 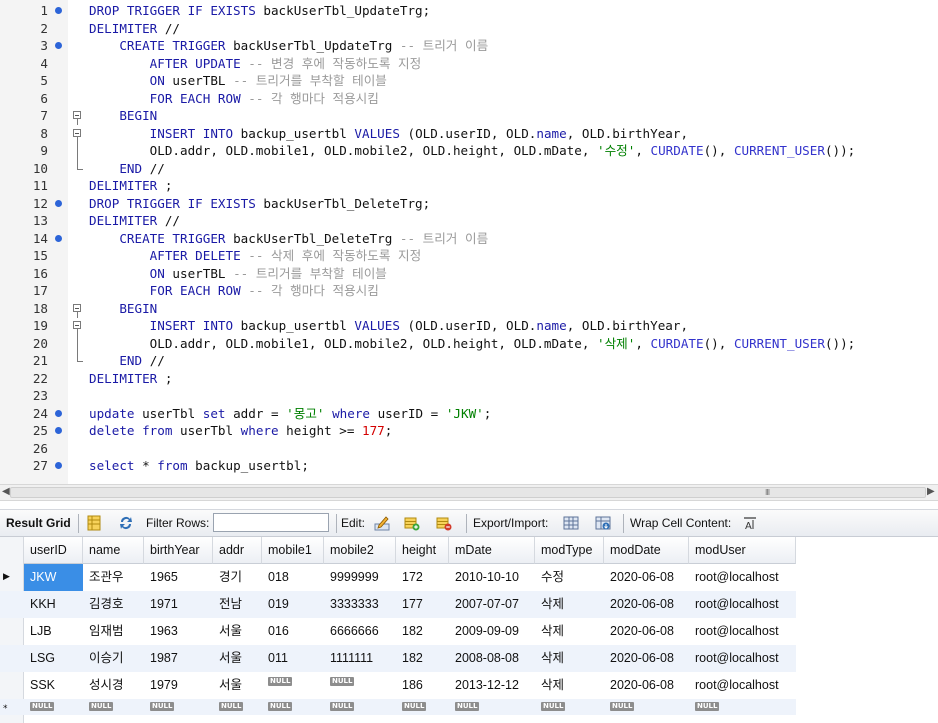 I want to click on code-line: 23, so click(x=469, y=396).